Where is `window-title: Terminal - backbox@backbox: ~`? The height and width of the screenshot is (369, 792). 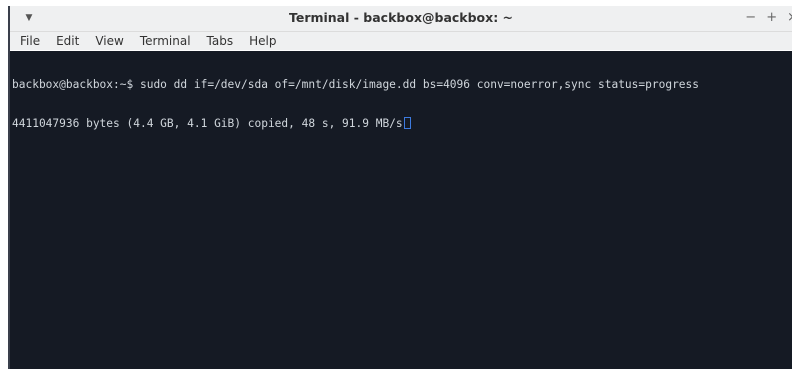 window-title: Terminal - backbox@backbox: ~ is located at coordinates (401, 17).